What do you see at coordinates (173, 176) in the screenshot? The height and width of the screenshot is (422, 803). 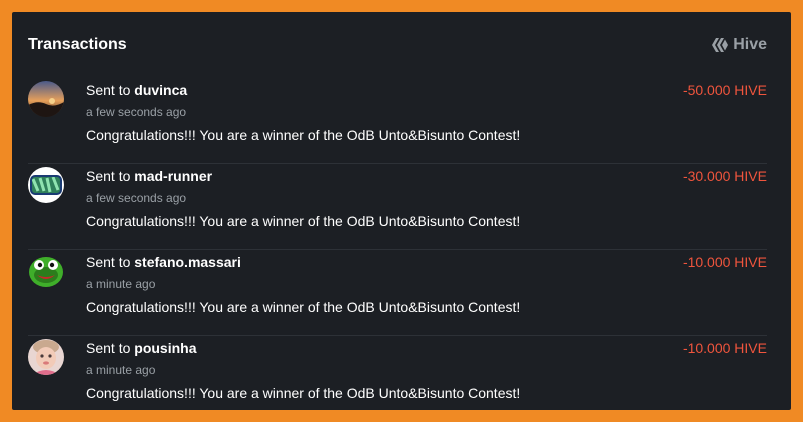 I see `recipient-link: mad-runner` at bounding box center [173, 176].